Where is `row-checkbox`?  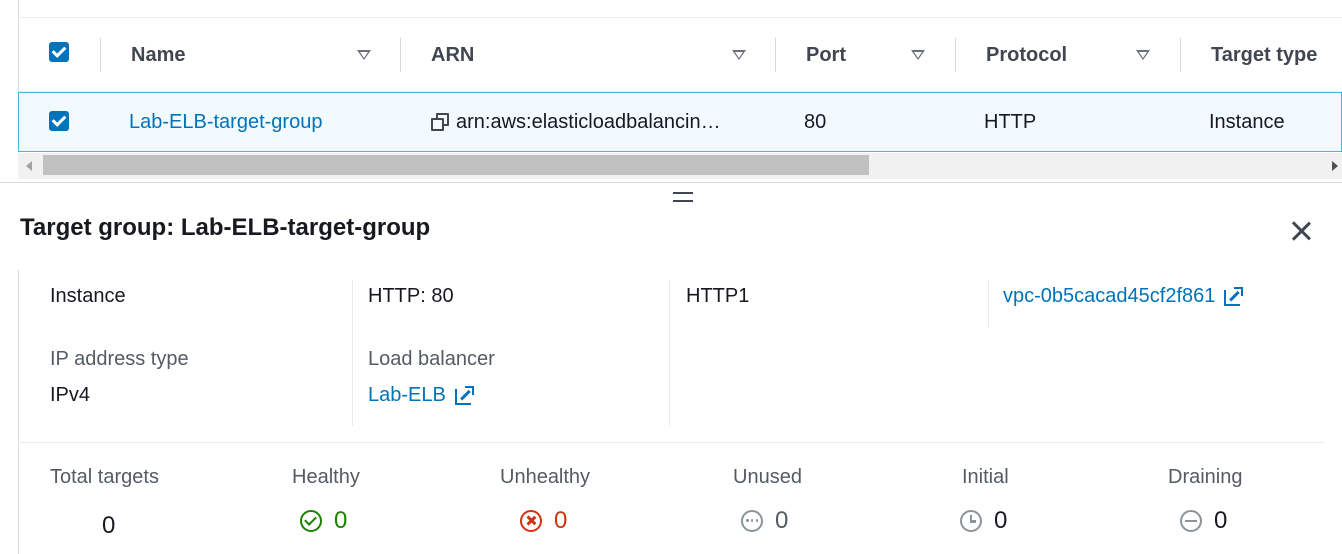
row-checkbox is located at coordinates (59, 121).